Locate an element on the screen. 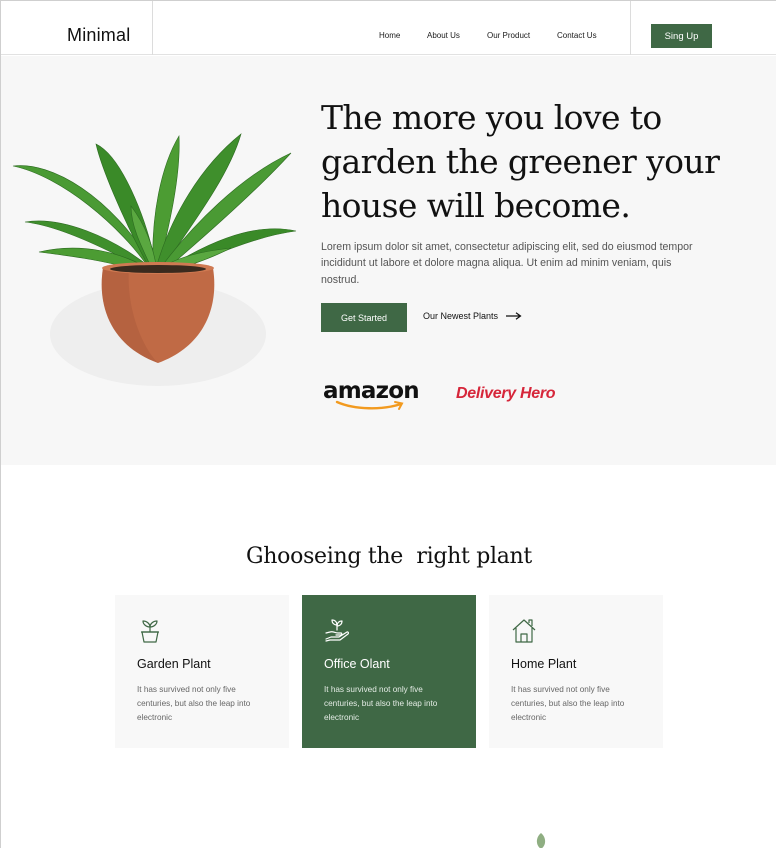  site-logo: Minimal is located at coordinates (98, 35).